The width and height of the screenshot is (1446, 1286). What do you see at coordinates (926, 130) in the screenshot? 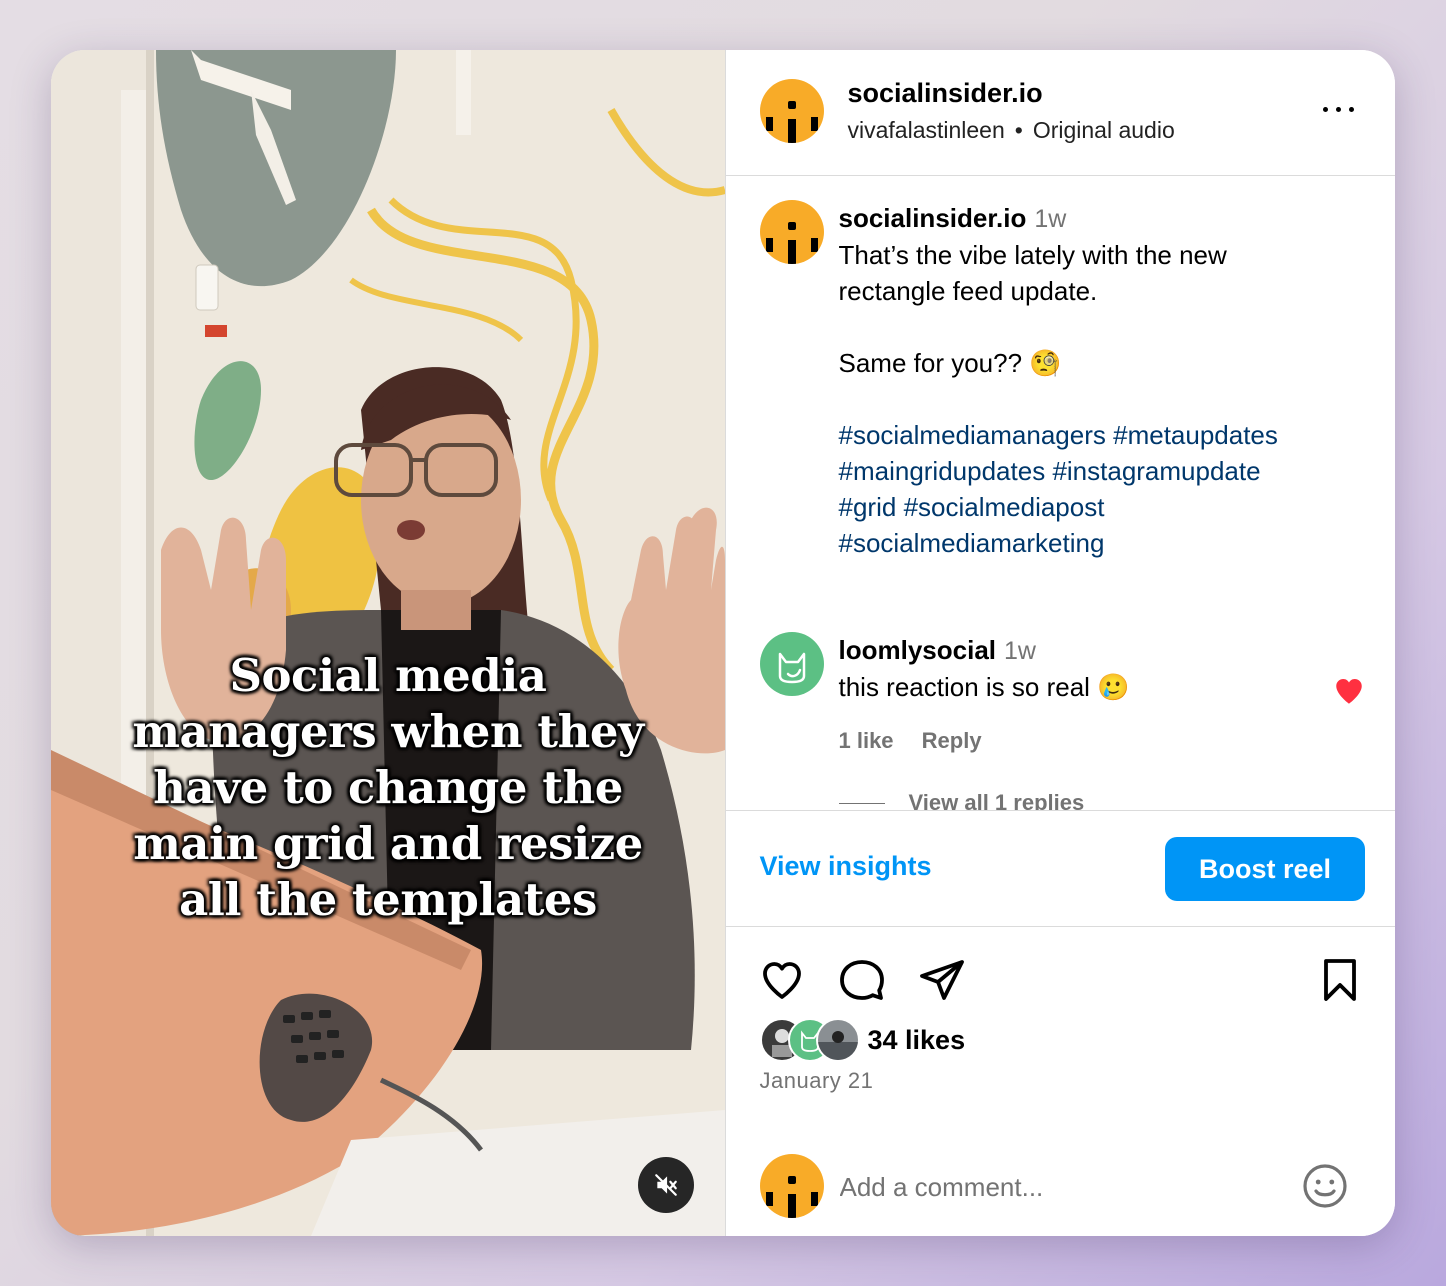
I see `audio-author: vivafalastinleen` at bounding box center [926, 130].